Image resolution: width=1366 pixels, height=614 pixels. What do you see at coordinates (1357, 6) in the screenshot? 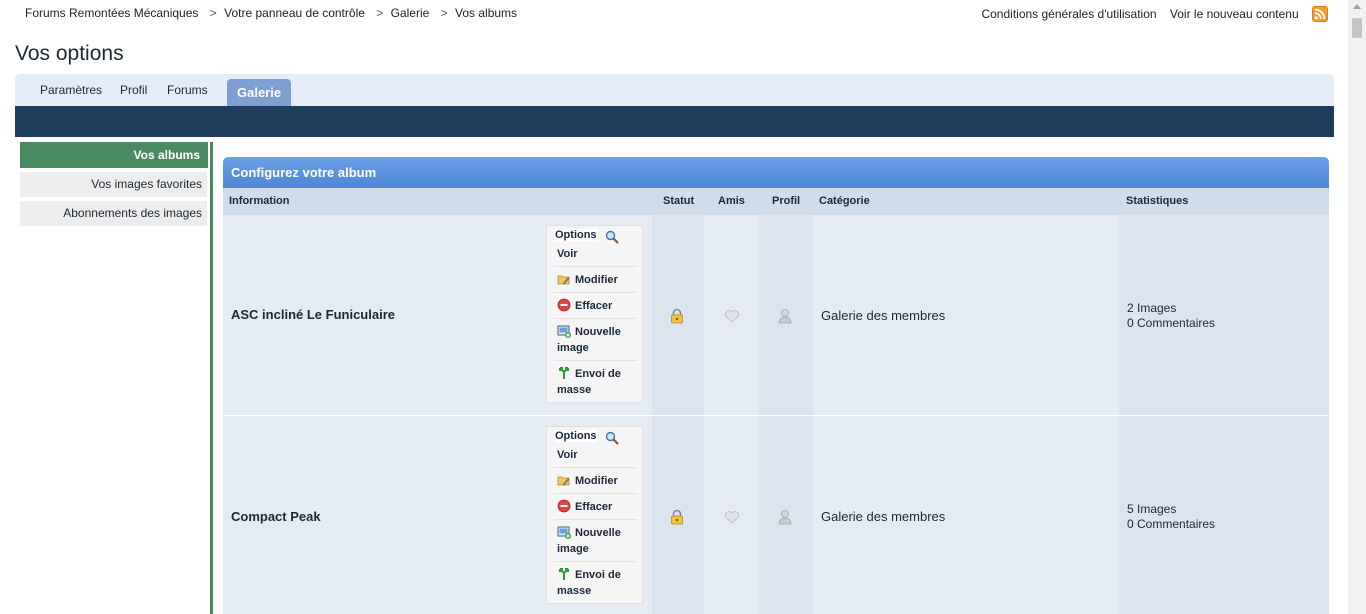
I see `scroll-up-arrow-icon` at bounding box center [1357, 6].